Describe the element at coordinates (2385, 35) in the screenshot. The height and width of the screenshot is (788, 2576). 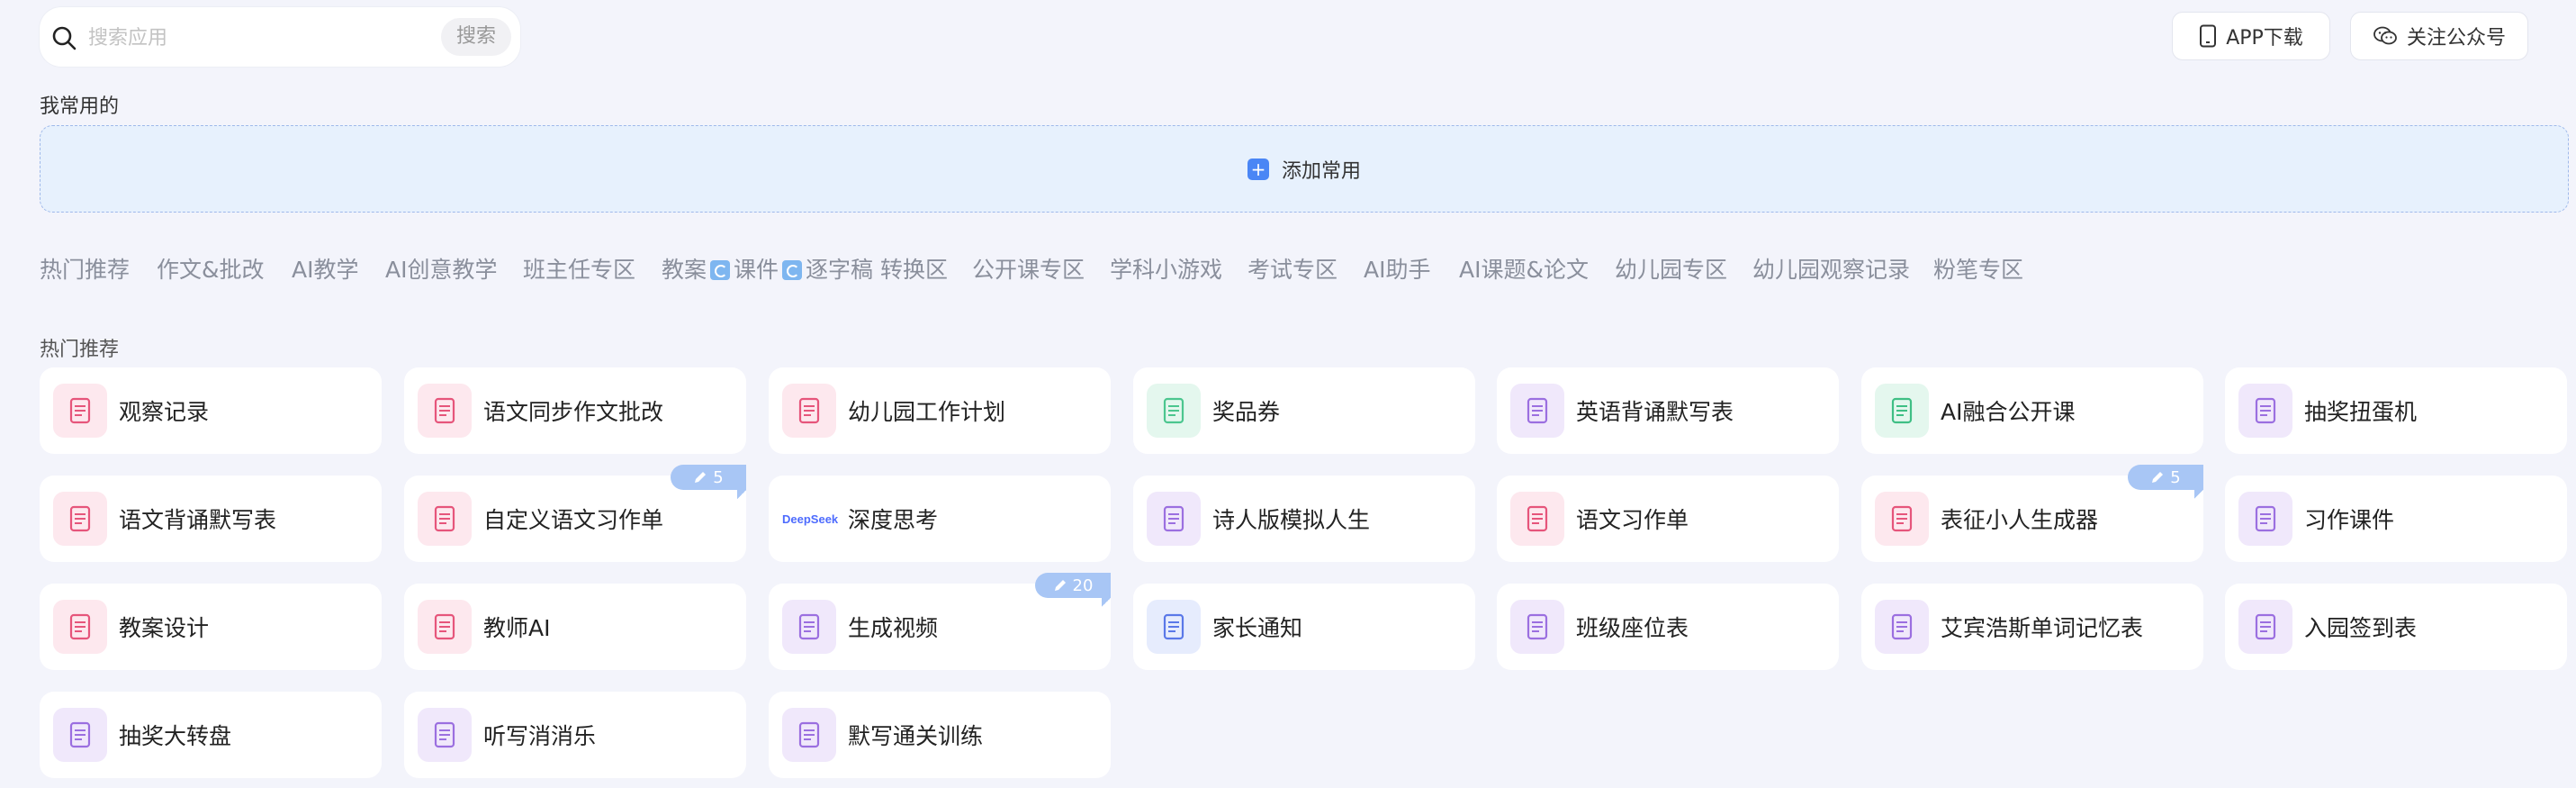
I see `wechat-icon` at that location.